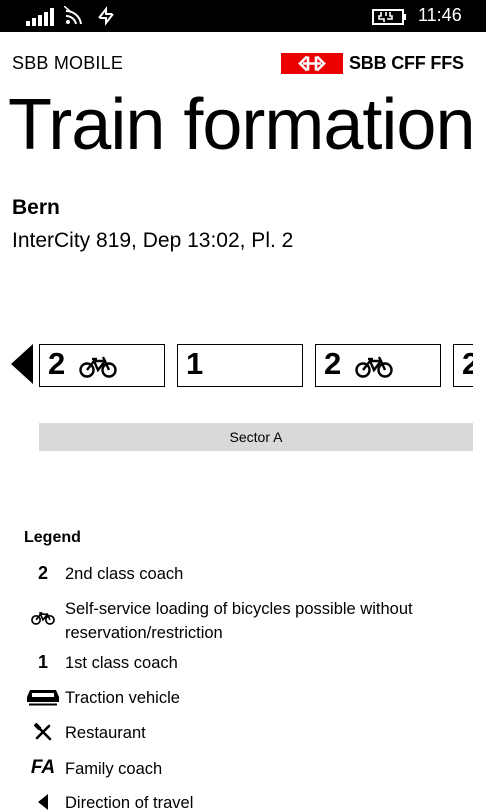 The image size is (486, 810). What do you see at coordinates (114, 769) in the screenshot?
I see `legend-label: Family coach` at bounding box center [114, 769].